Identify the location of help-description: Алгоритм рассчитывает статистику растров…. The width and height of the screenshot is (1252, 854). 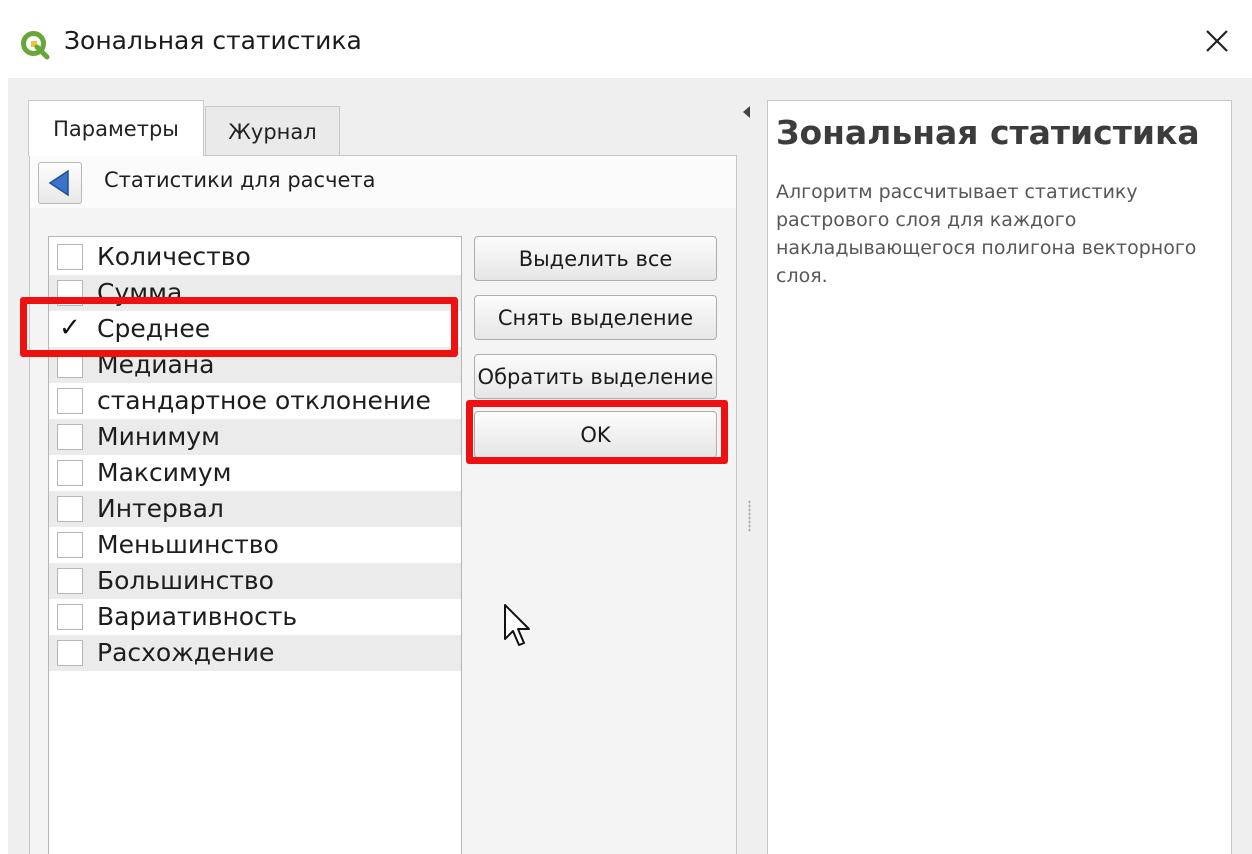
(986, 234).